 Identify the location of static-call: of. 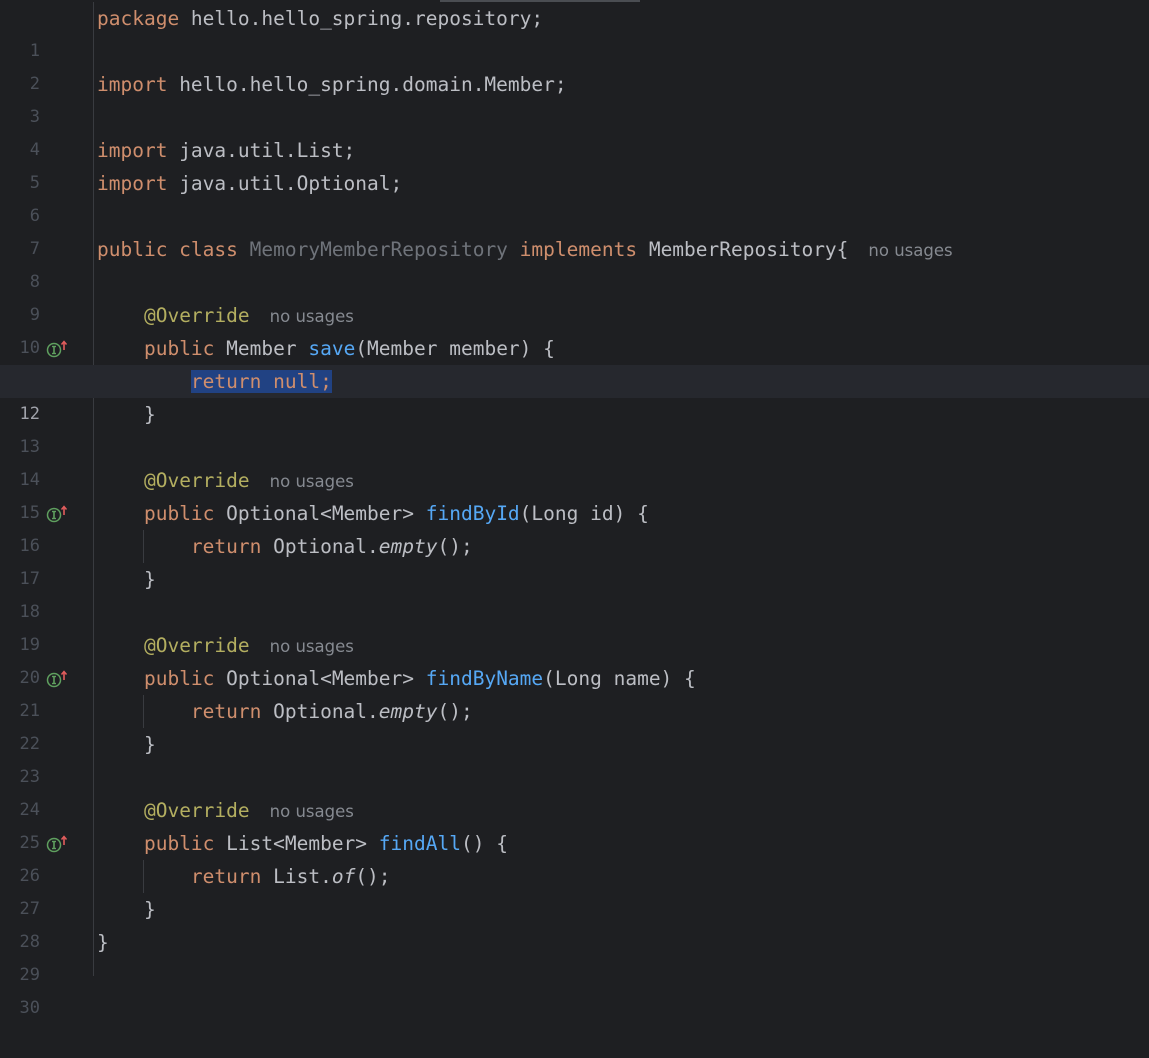
(343, 876).